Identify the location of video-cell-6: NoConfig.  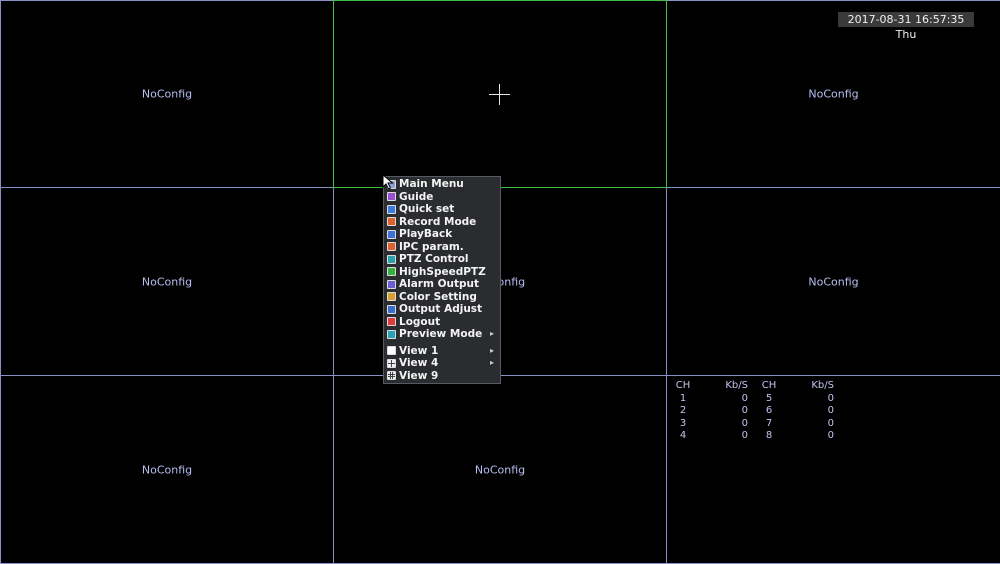
(833, 281).